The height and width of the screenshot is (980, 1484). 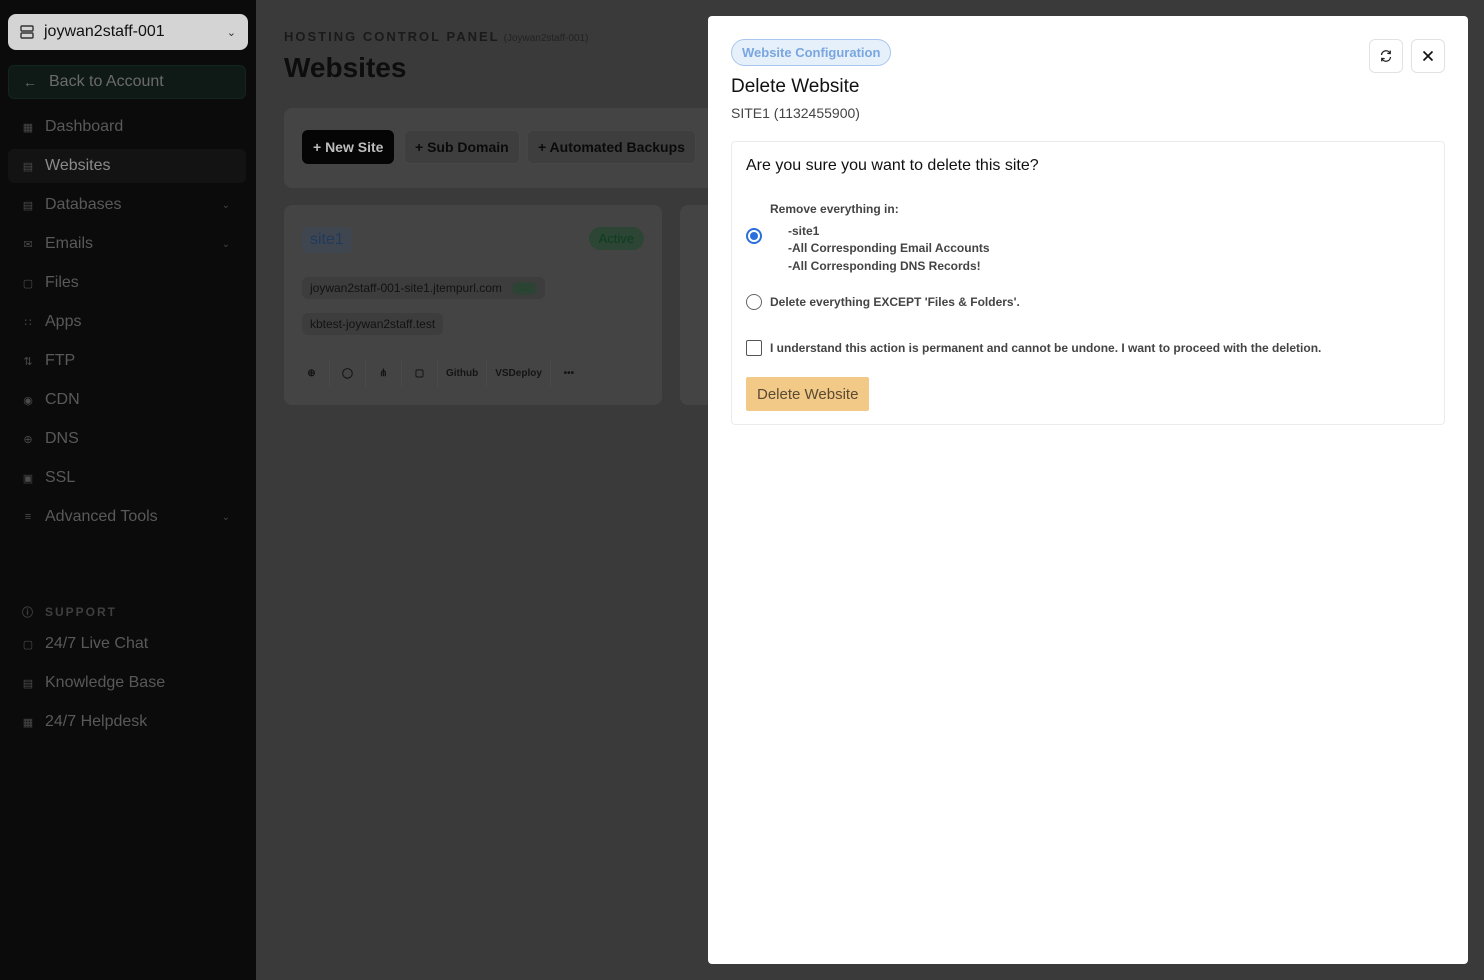 What do you see at coordinates (30, 82) in the screenshot?
I see `arrow-left-icon: ←` at bounding box center [30, 82].